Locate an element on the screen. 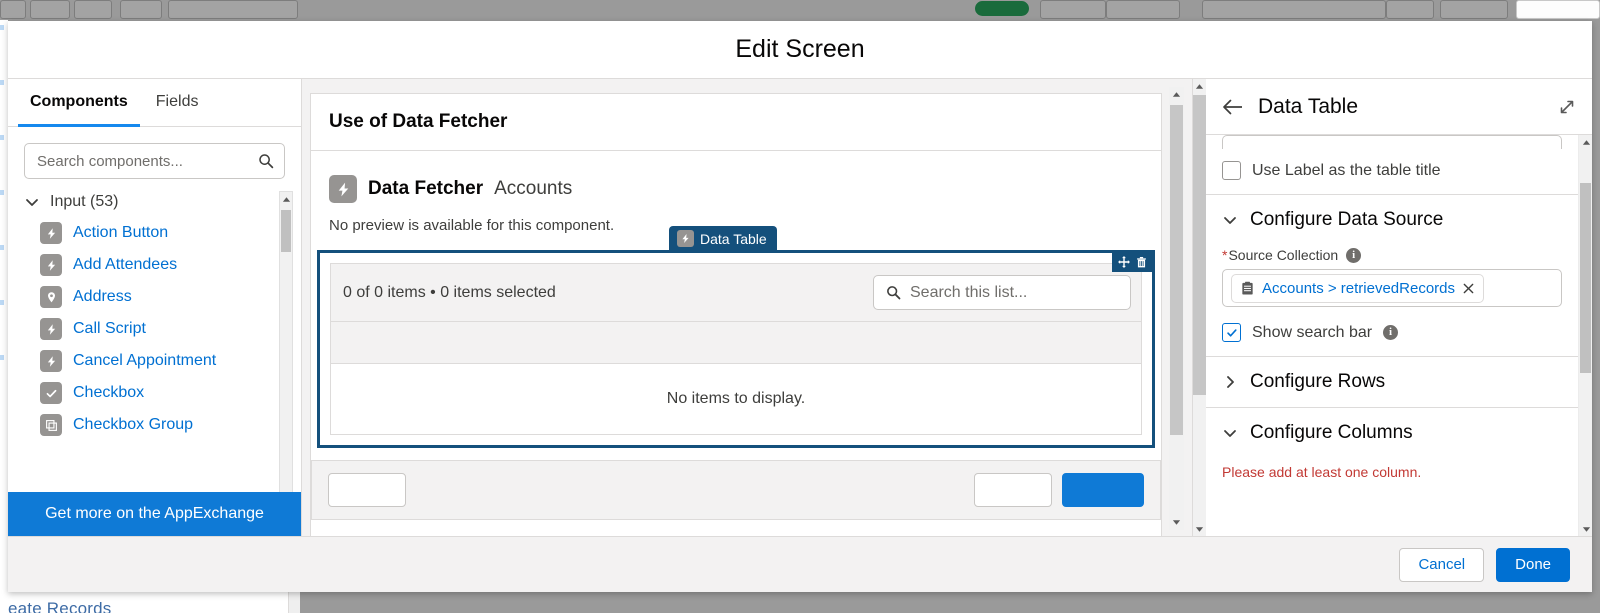 The height and width of the screenshot is (613, 1600). data-fetcher-component: Data Fetcher Accounts is located at coordinates (736, 189).